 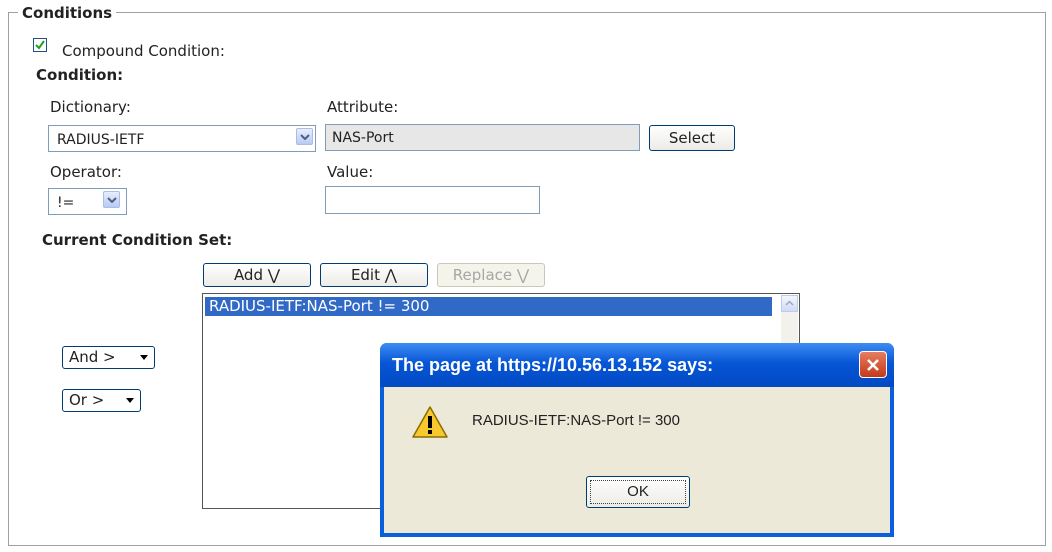 I want to click on chevron-up-icon, so click(x=789, y=303).